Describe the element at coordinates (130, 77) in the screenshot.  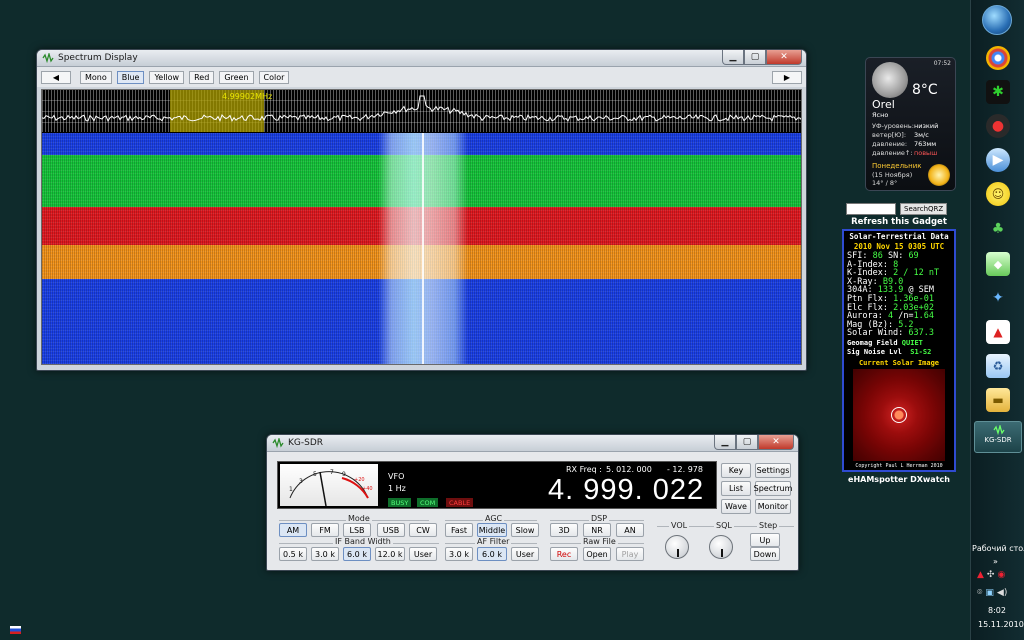
I see `color-mode-blue-button: Blue` at that location.